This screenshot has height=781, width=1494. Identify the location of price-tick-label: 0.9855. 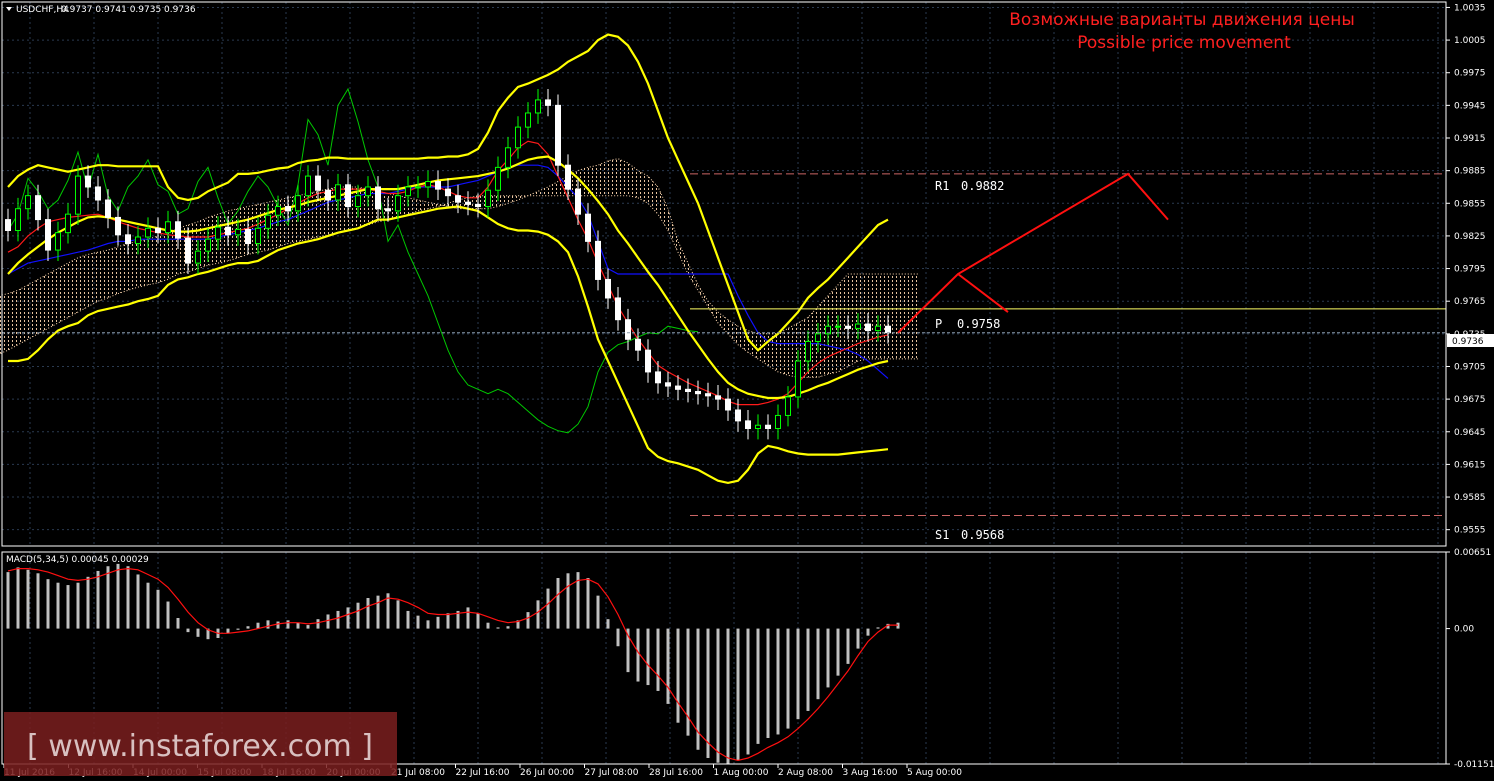
(1470, 204).